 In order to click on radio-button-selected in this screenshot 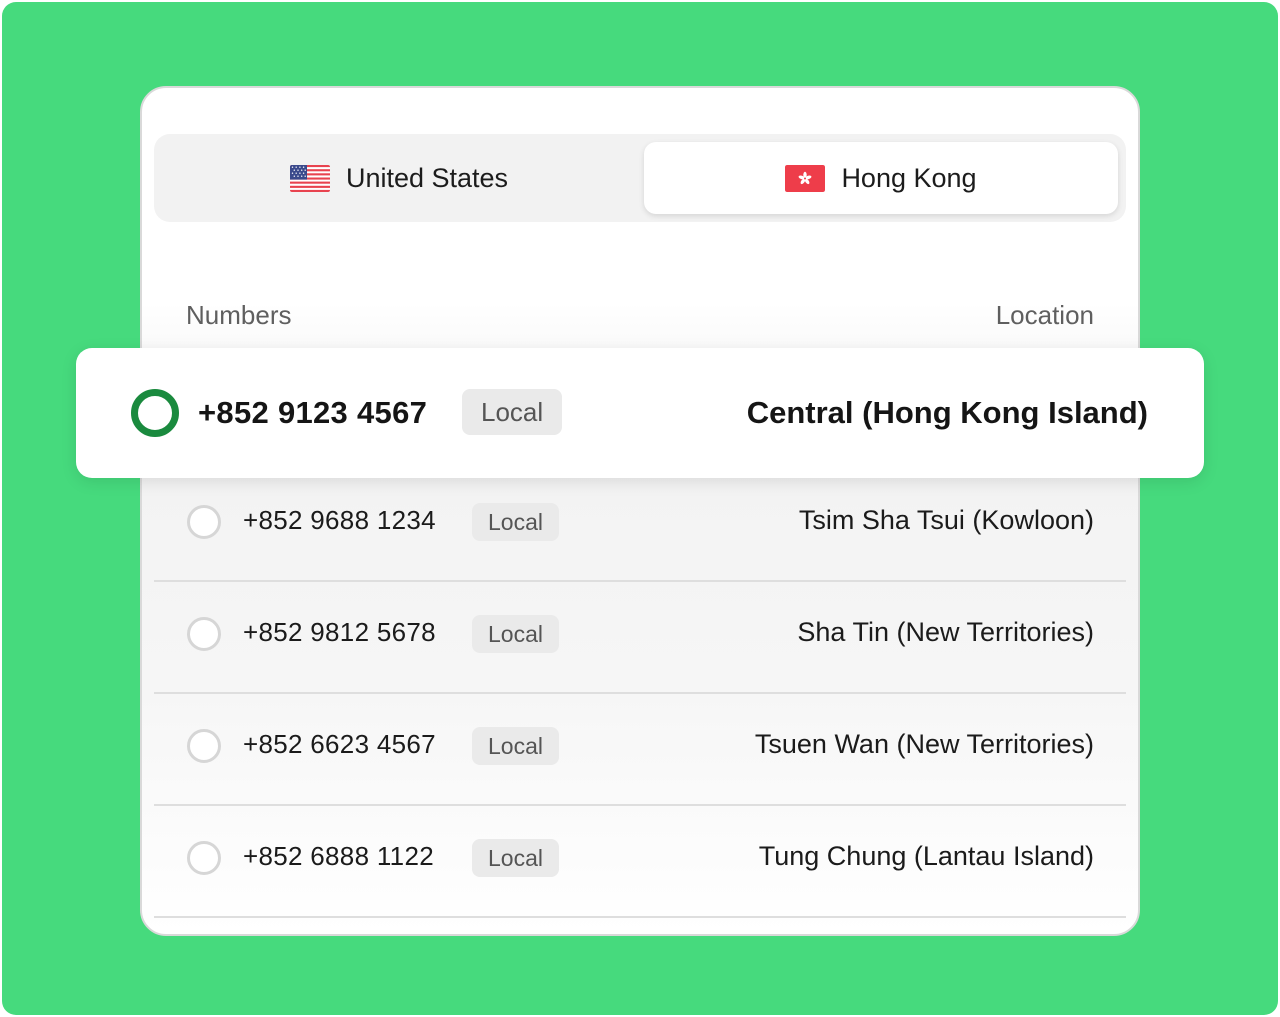, I will do `click(155, 413)`.